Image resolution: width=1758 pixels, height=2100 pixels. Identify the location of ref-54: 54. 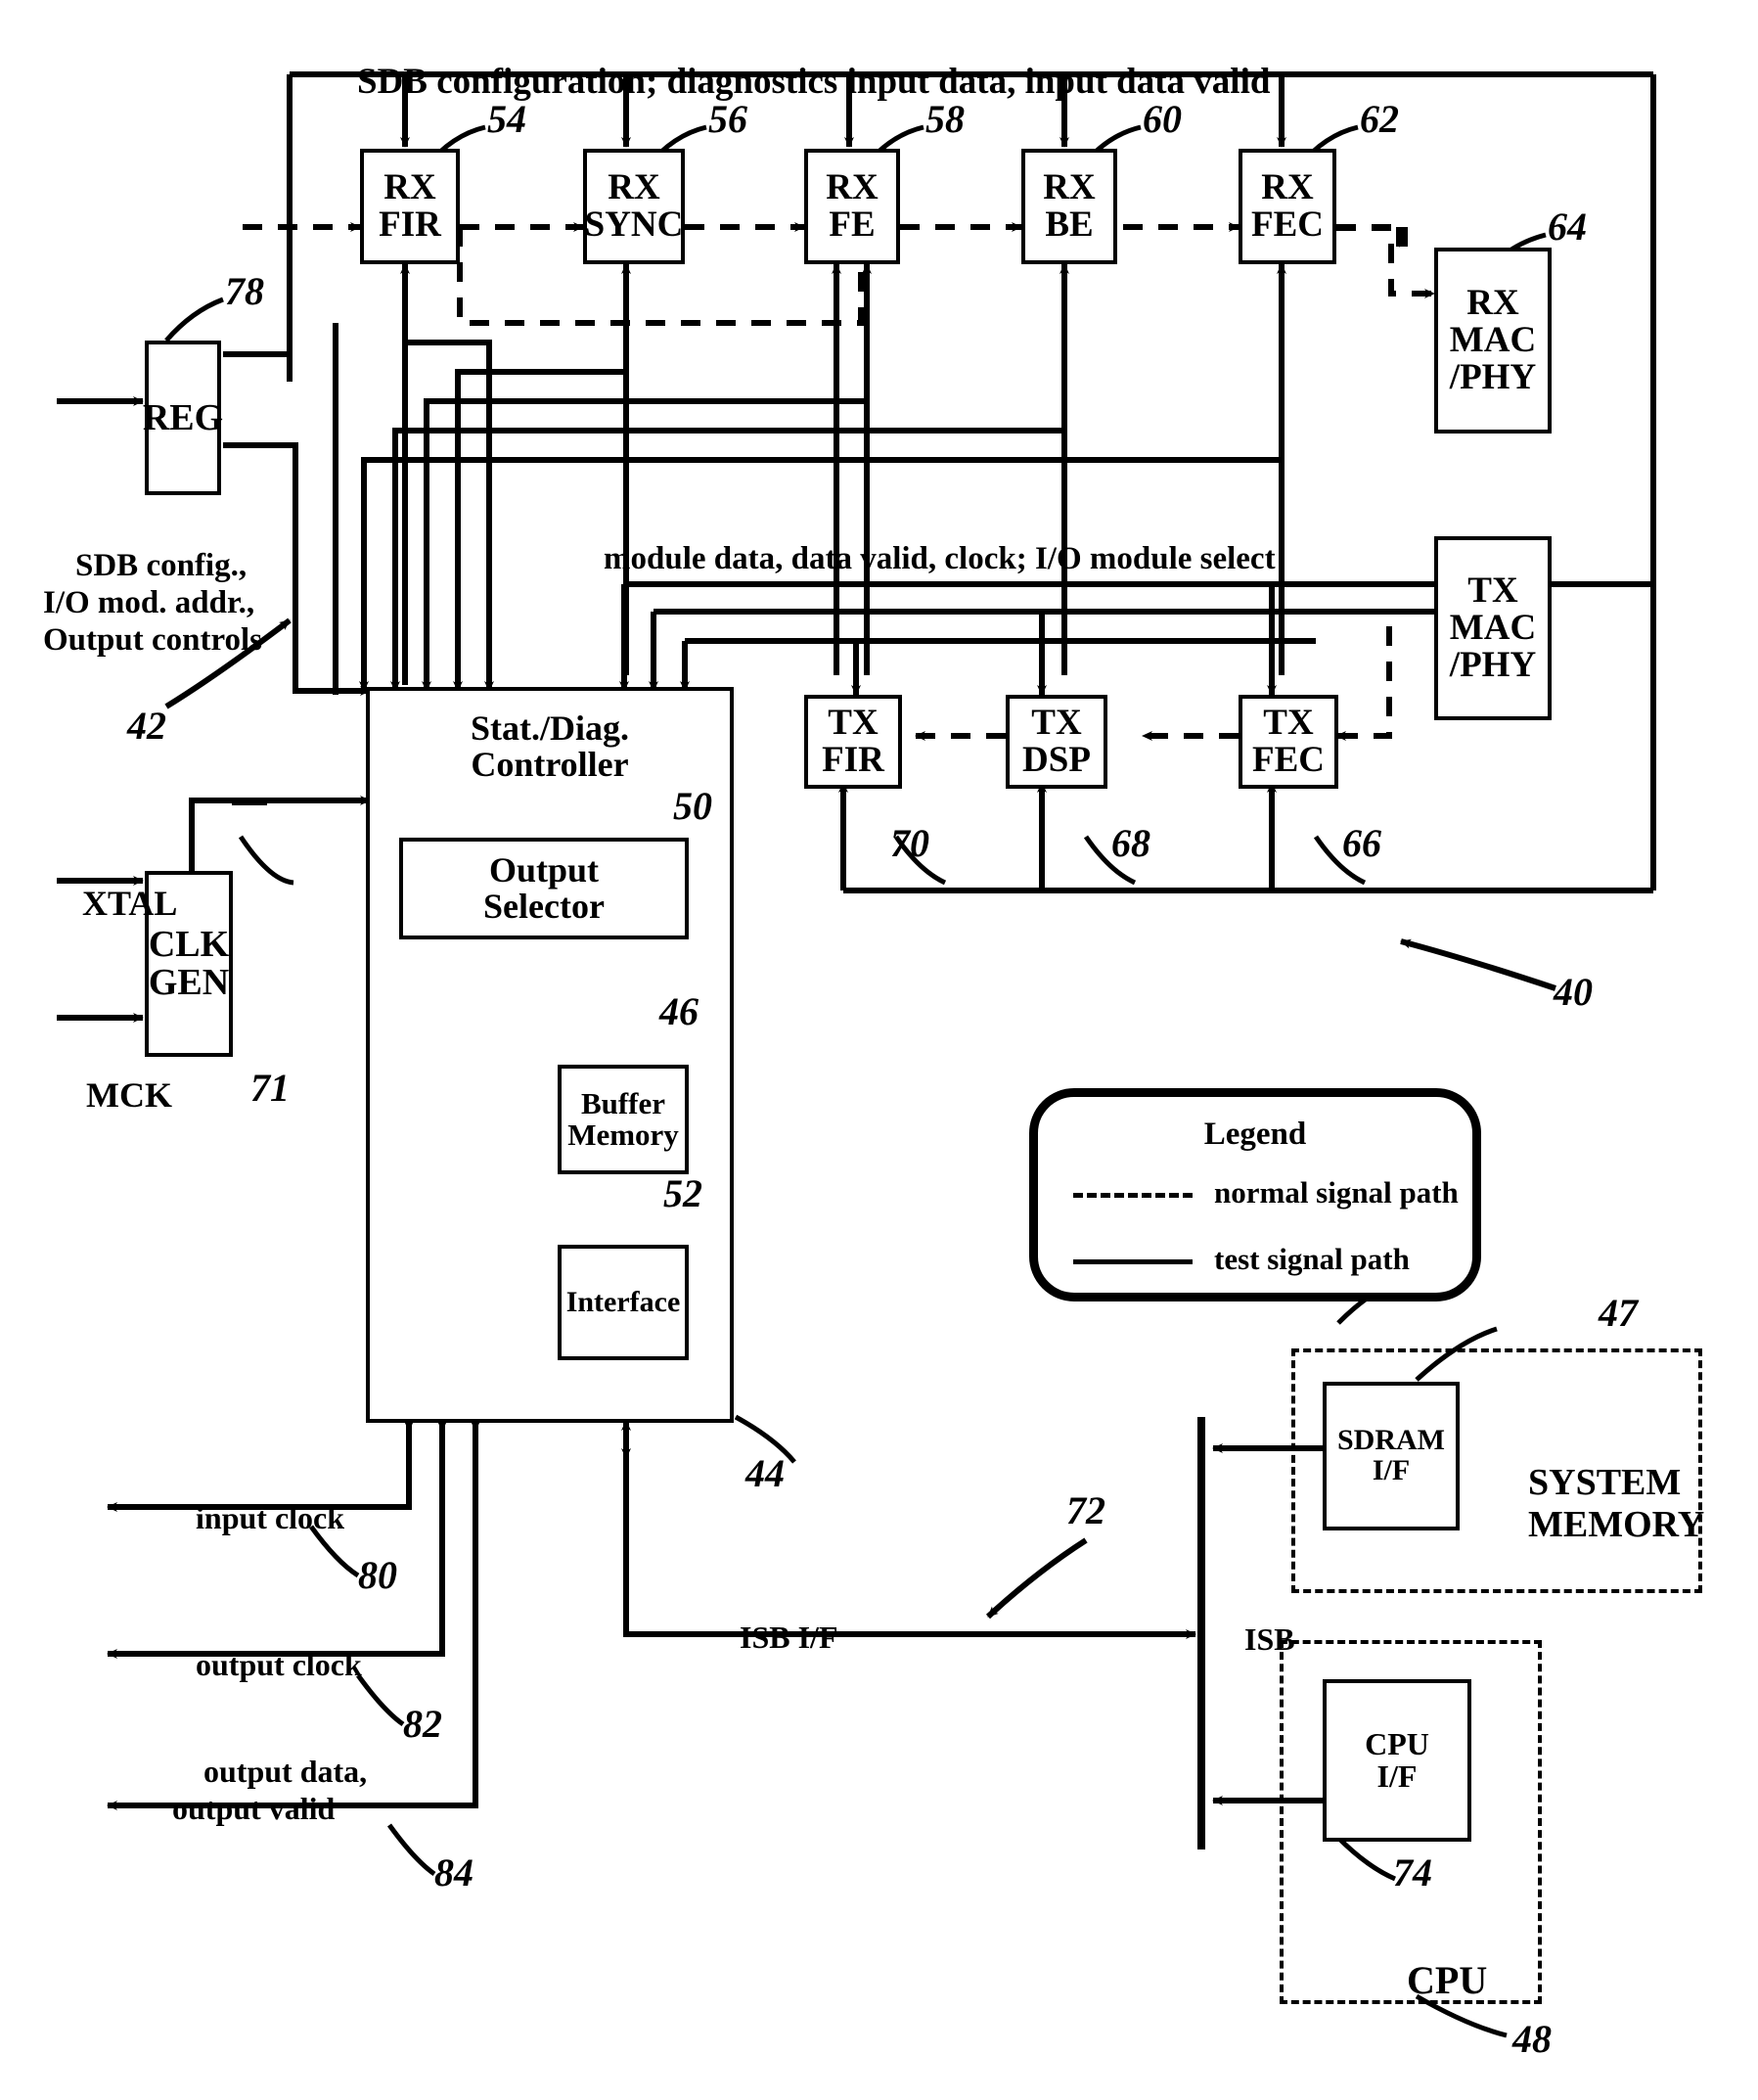
(506, 119).